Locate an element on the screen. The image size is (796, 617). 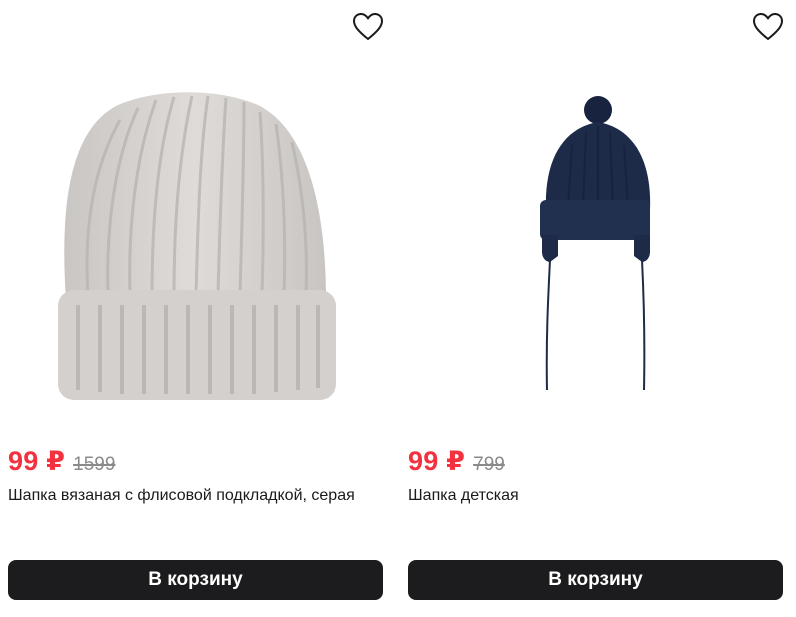
price-row: 99 ₽ 799 is located at coordinates (456, 461).